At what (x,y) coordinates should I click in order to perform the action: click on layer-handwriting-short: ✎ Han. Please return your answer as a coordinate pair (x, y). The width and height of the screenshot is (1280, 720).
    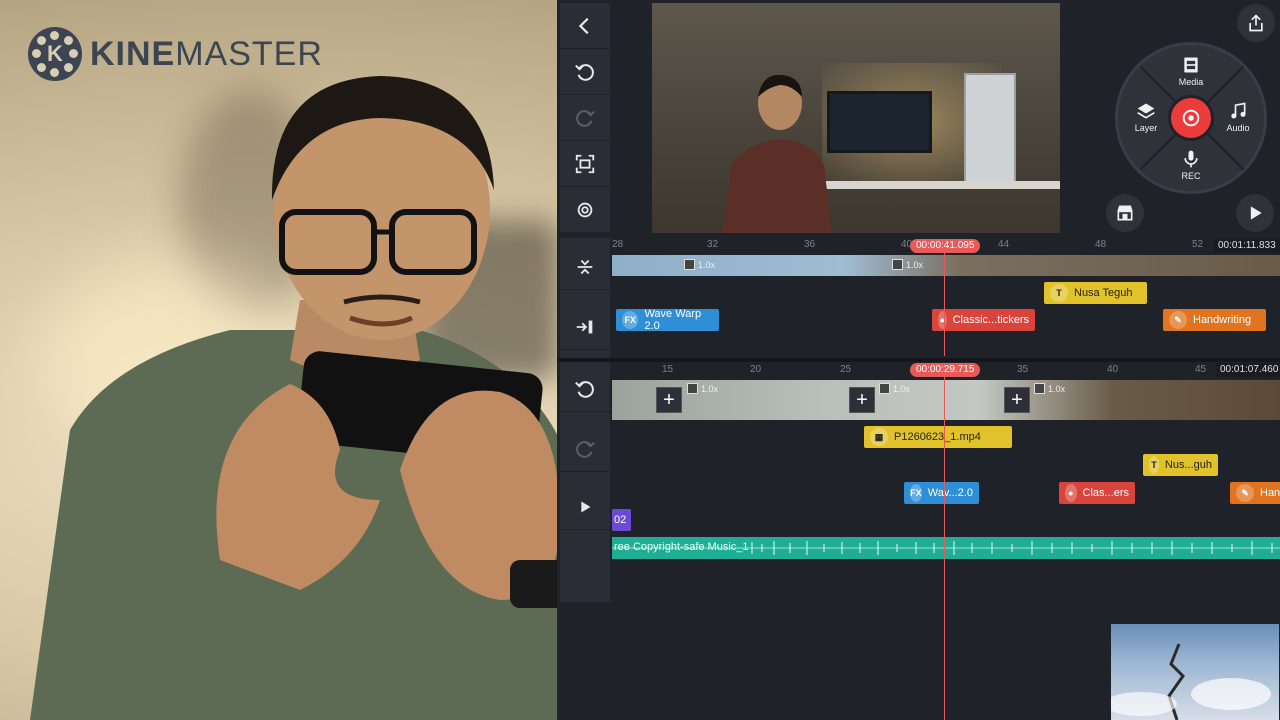
    Looking at the image, I should click on (1255, 493).